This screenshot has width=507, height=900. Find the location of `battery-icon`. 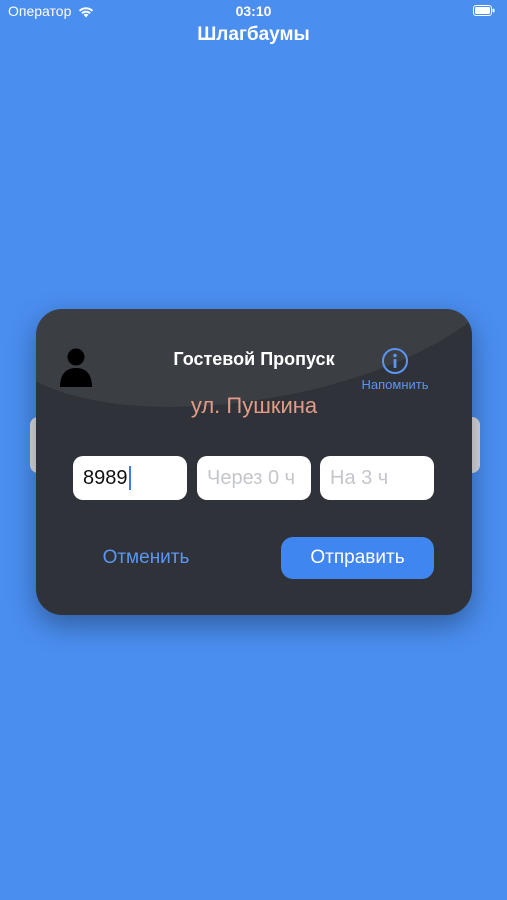

battery-icon is located at coordinates (484, 10).